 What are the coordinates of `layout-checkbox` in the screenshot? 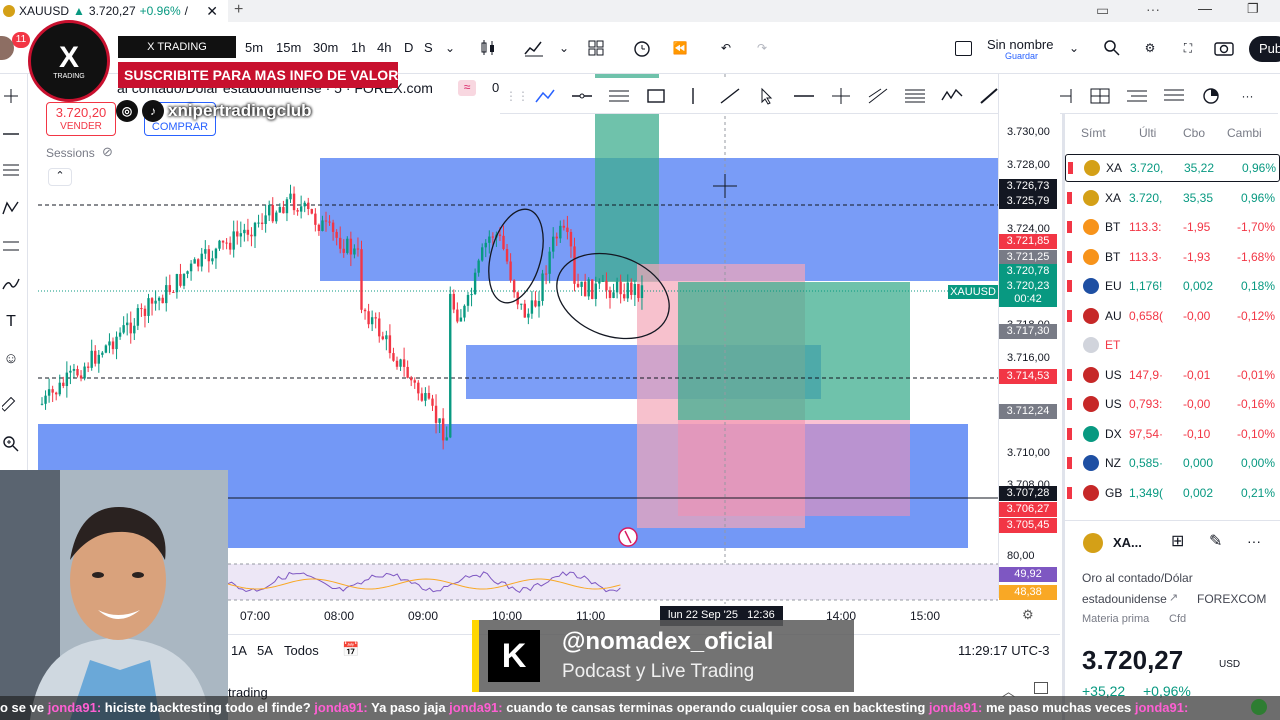 It's located at (963, 48).